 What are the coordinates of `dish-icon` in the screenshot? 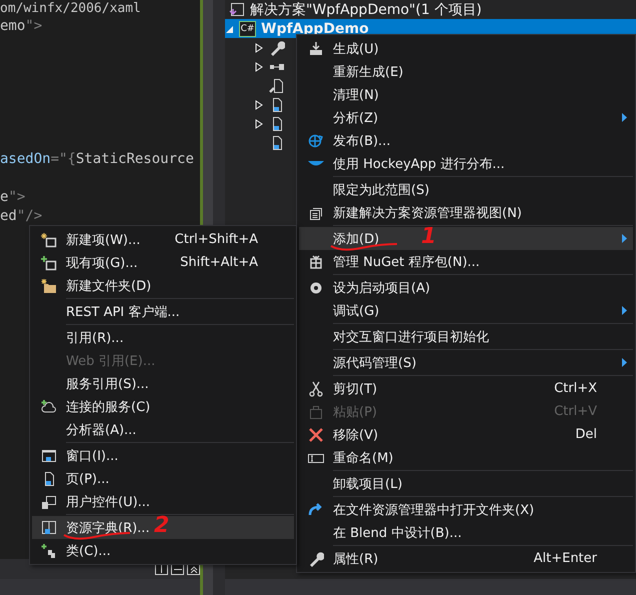 It's located at (316, 163).